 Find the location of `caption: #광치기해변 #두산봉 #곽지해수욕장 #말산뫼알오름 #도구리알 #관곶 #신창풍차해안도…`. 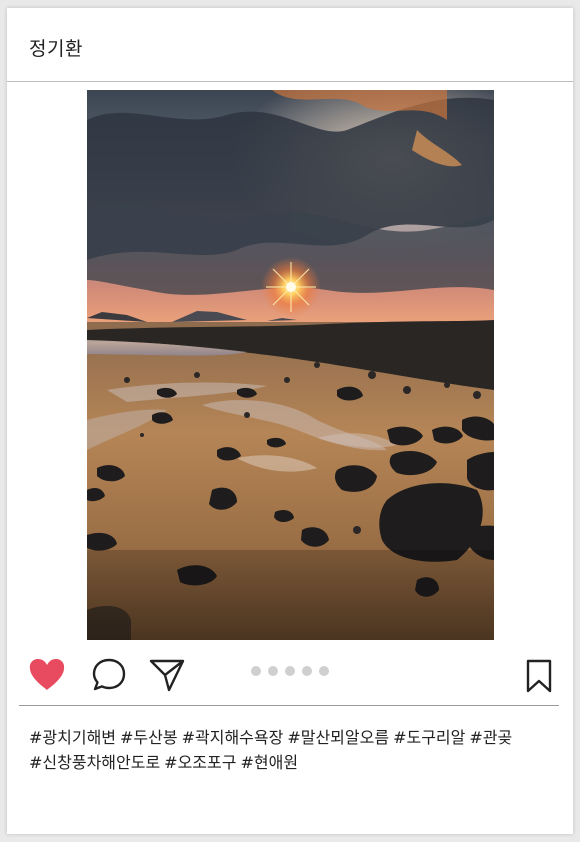

caption: #광치기해변 #두산봉 #곽지해수욕장 #말산뫼알오름 #도구리알 #관곶 #신창풍차해안도… is located at coordinates (294, 750).